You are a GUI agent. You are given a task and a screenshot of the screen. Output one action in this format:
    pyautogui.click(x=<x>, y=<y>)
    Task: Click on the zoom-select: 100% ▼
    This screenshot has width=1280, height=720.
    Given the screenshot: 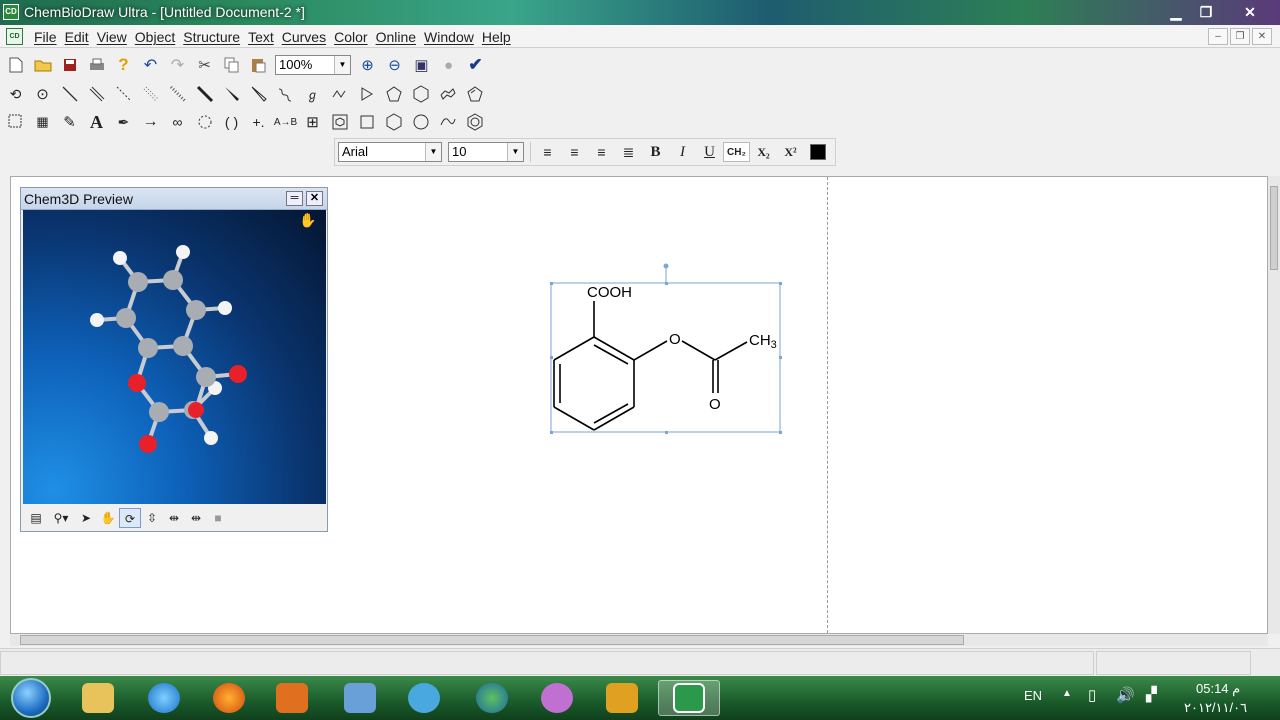 What is the action you would take?
    pyautogui.click(x=313, y=65)
    